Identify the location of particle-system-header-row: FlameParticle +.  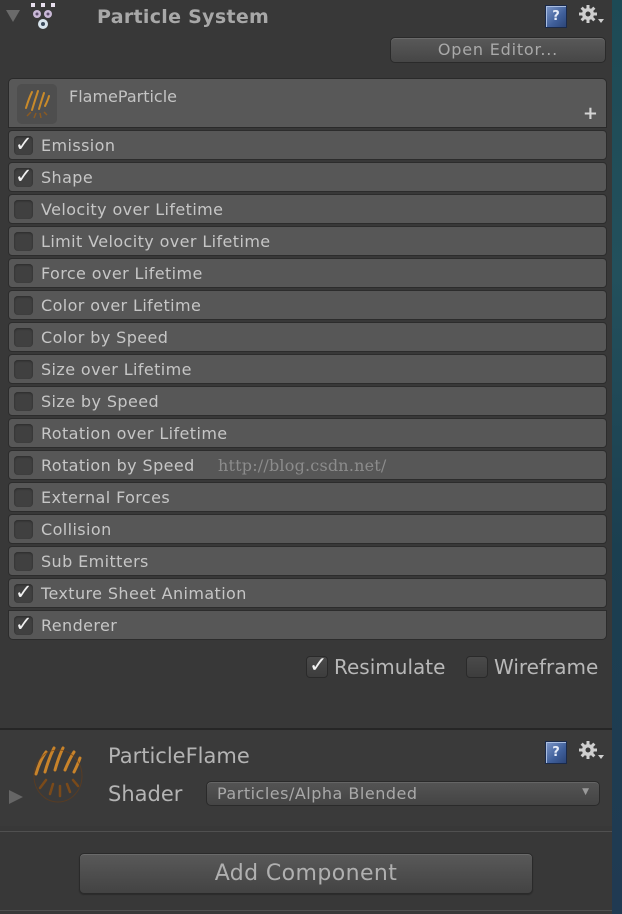
(307, 103).